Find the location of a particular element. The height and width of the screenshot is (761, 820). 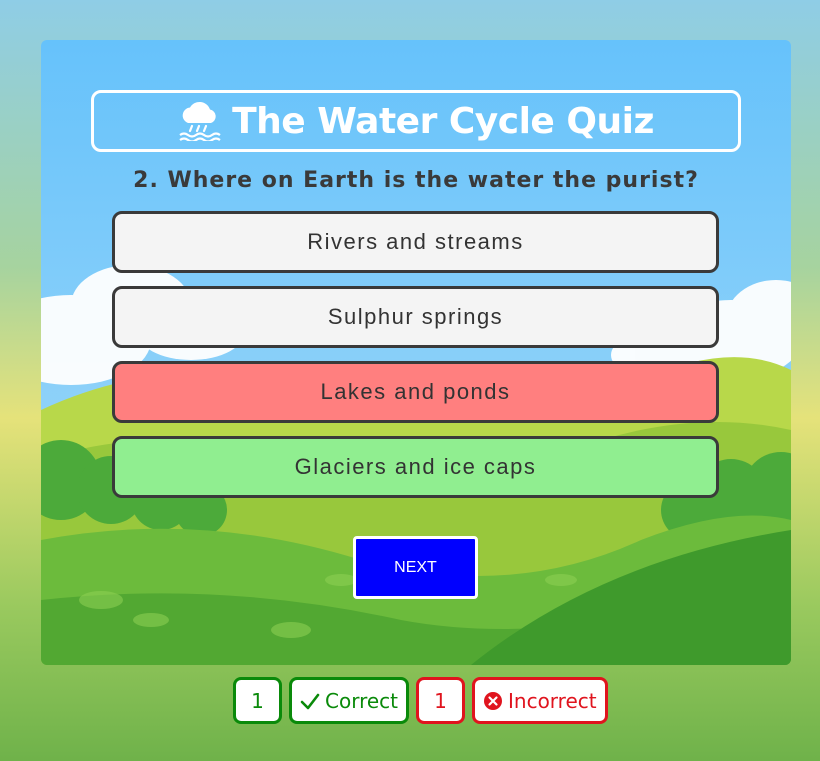

quiz-title-box: The Water Cycle Quiz is located at coordinates (416, 121).